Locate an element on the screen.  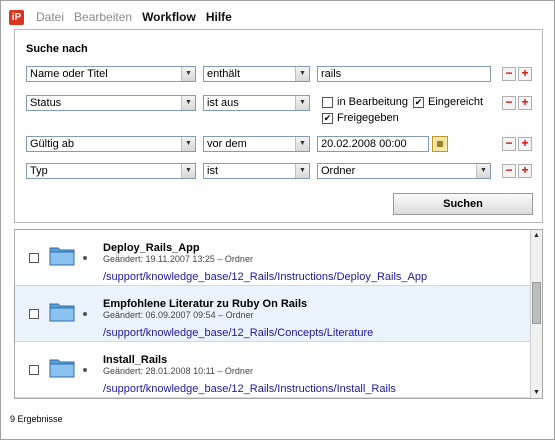
criterion-1-value-input: rails is located at coordinates (404, 74).